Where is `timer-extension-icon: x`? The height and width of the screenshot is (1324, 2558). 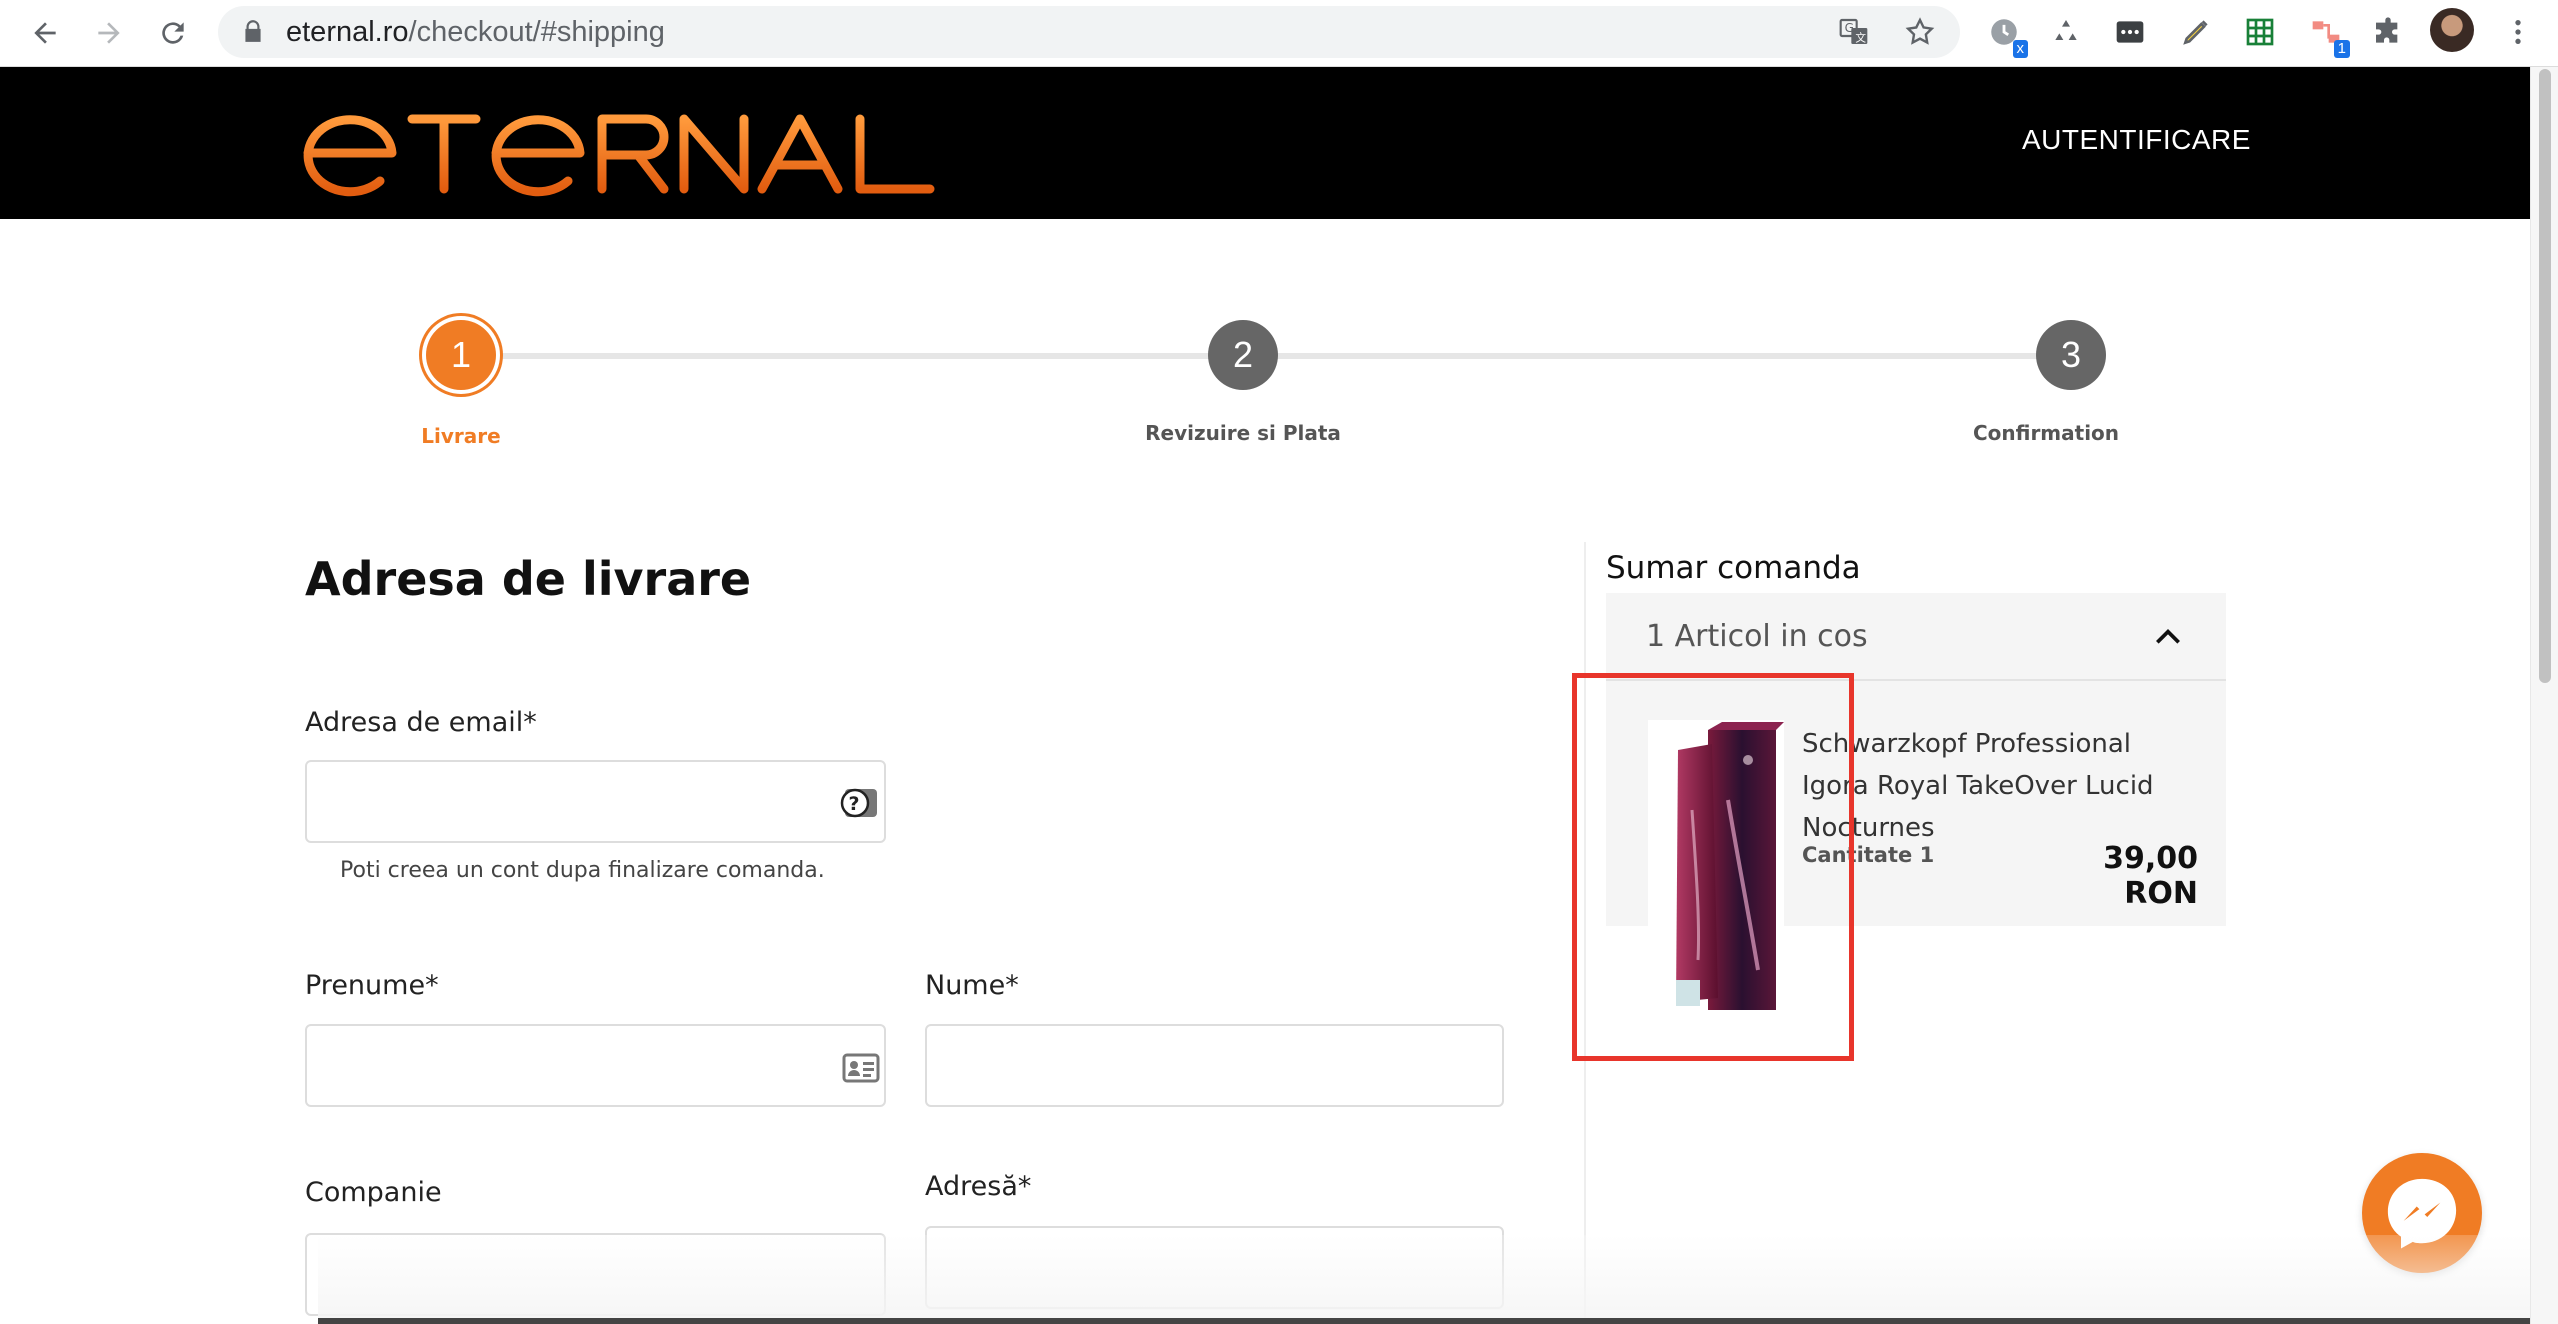 timer-extension-icon: x is located at coordinates (2006, 35).